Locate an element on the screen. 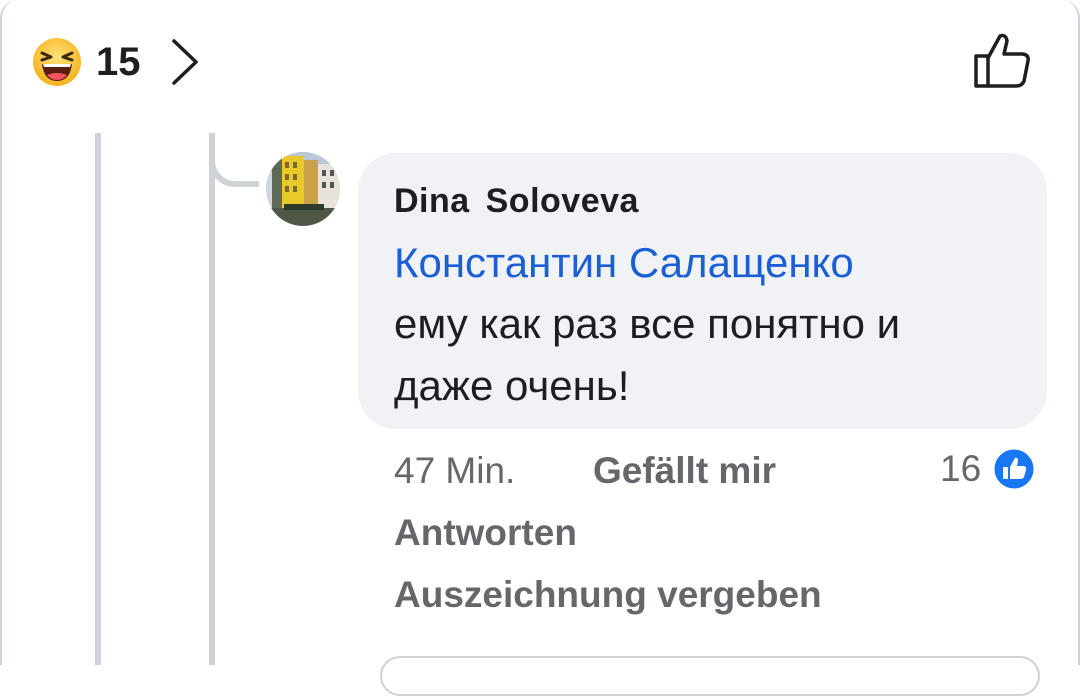 Image resolution: width=1080 pixels, height=696 pixels. reply-connector is located at coordinates (234, 160).